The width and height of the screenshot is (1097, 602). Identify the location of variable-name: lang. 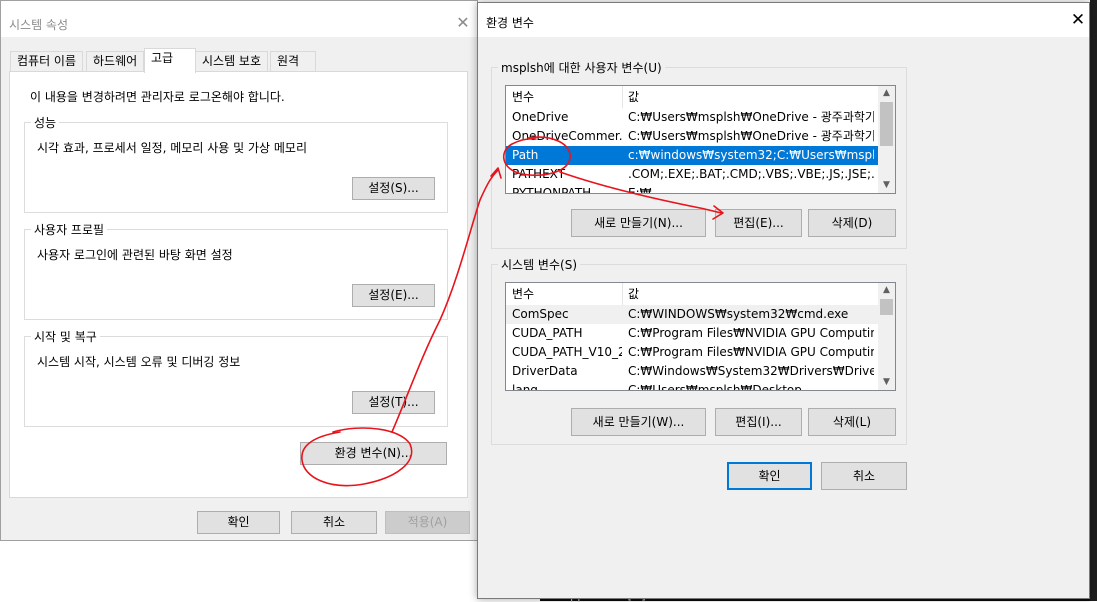
(525, 387).